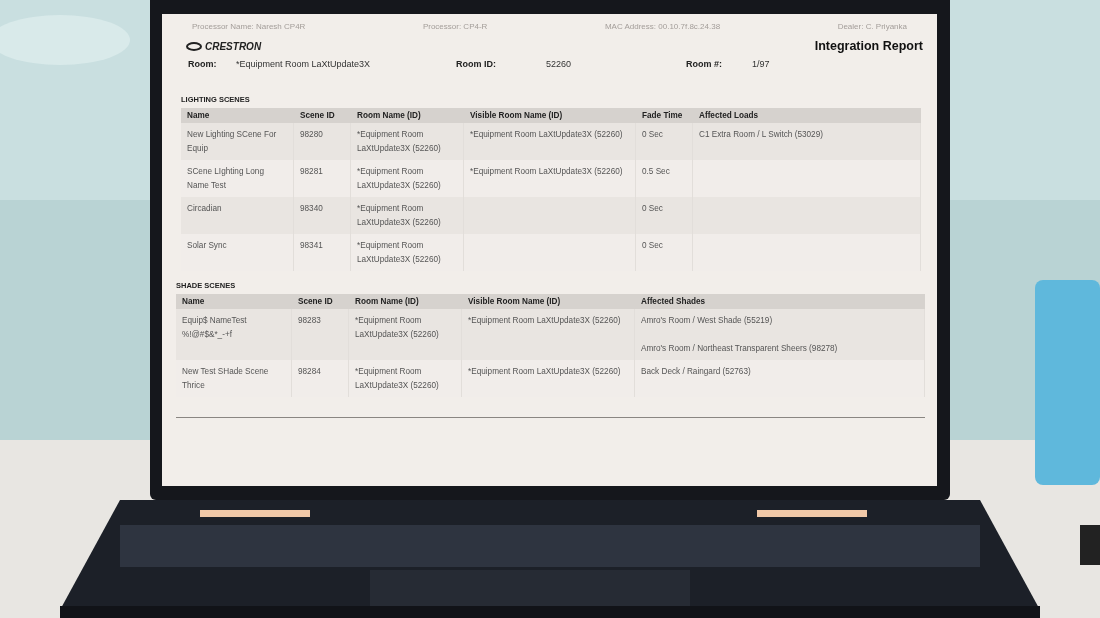  What do you see at coordinates (872, 26) in the screenshot?
I see `meta-text: Dealer: C. Priyanka` at bounding box center [872, 26].